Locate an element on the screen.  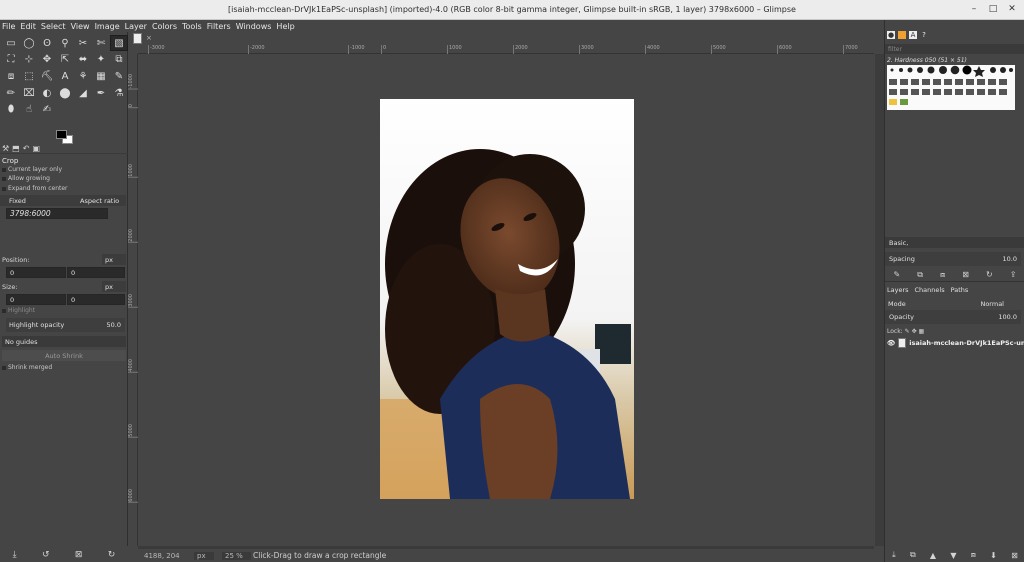
open-brush-as-image-icon: ⇪ is located at coordinates (1013, 275).